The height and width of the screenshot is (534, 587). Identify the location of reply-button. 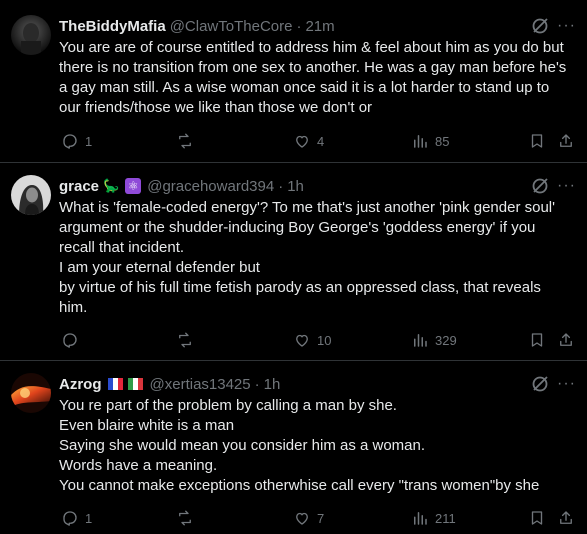
(73, 340).